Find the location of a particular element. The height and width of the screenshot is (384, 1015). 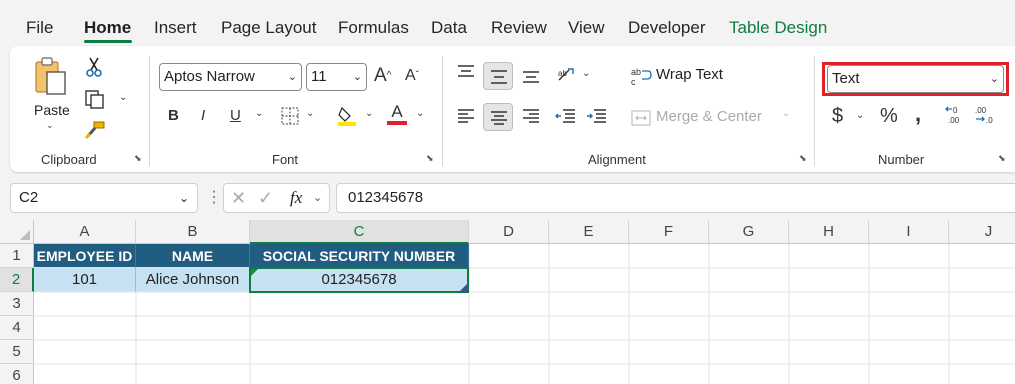

cut-icon is located at coordinates (94, 69).